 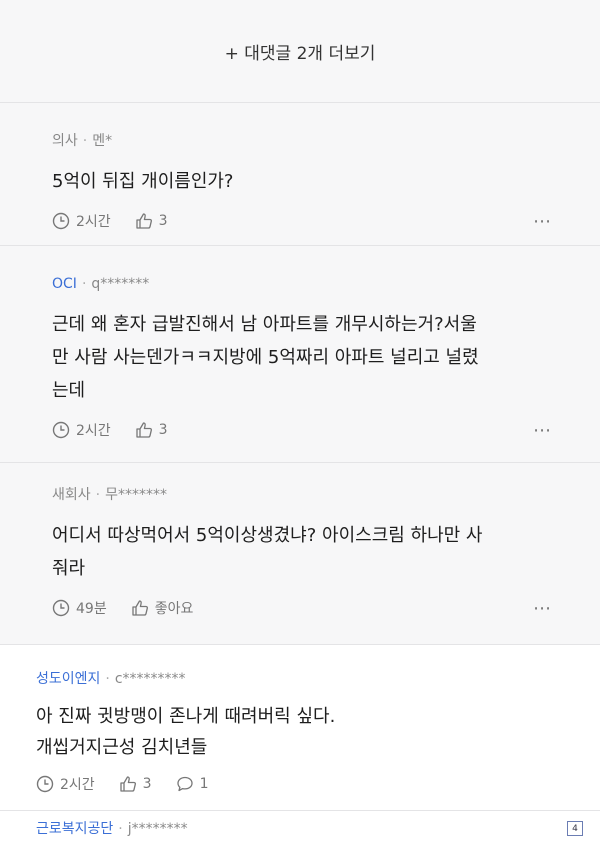 What do you see at coordinates (204, 784) in the screenshot?
I see `reply-count: 1` at bounding box center [204, 784].